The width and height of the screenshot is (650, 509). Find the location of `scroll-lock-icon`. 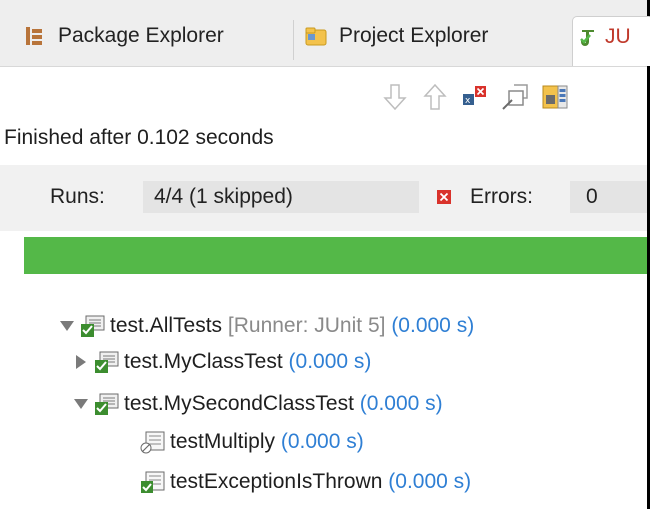

scroll-lock-icon is located at coordinates (515, 97).